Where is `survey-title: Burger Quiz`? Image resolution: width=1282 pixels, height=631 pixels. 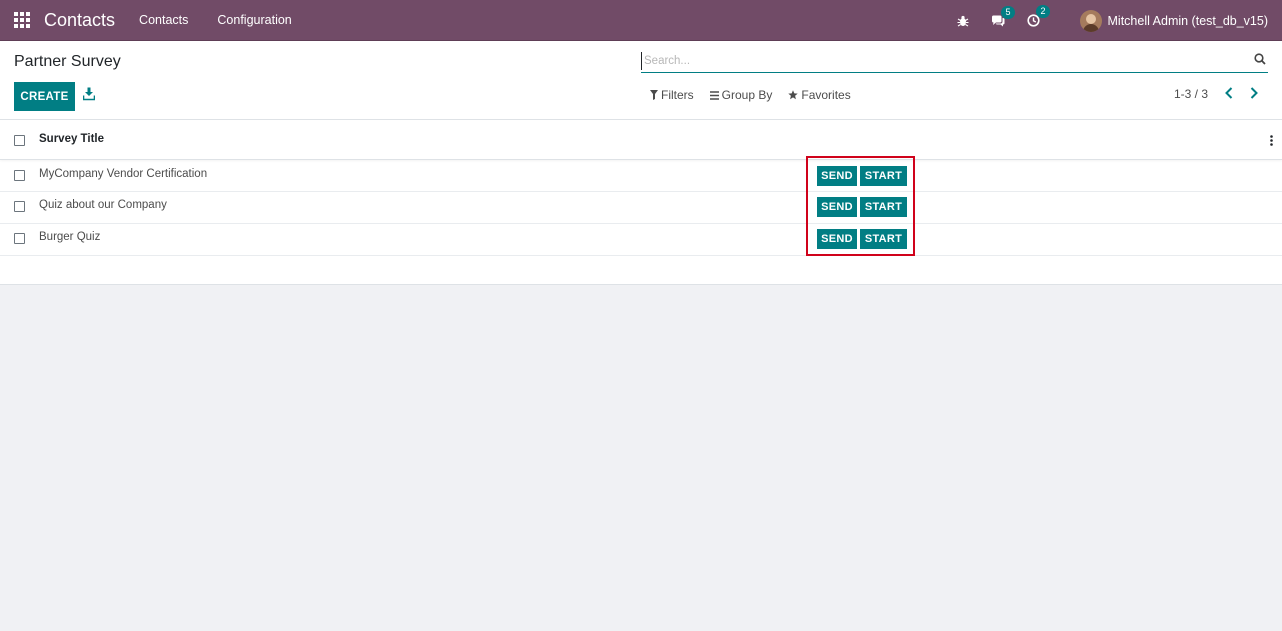
survey-title: Burger Quiz is located at coordinates (70, 237).